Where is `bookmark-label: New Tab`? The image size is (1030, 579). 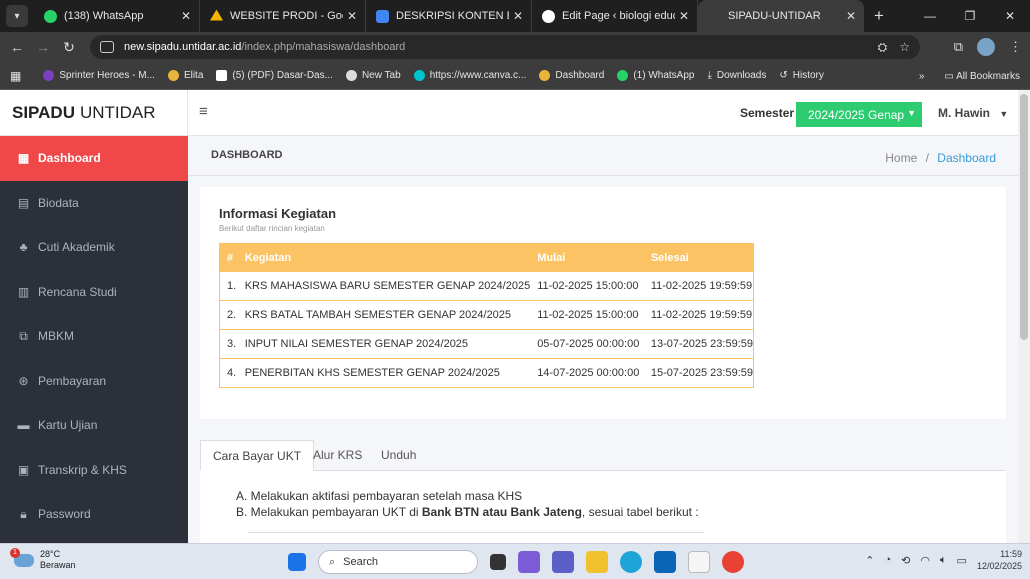 bookmark-label: New Tab is located at coordinates (381, 75).